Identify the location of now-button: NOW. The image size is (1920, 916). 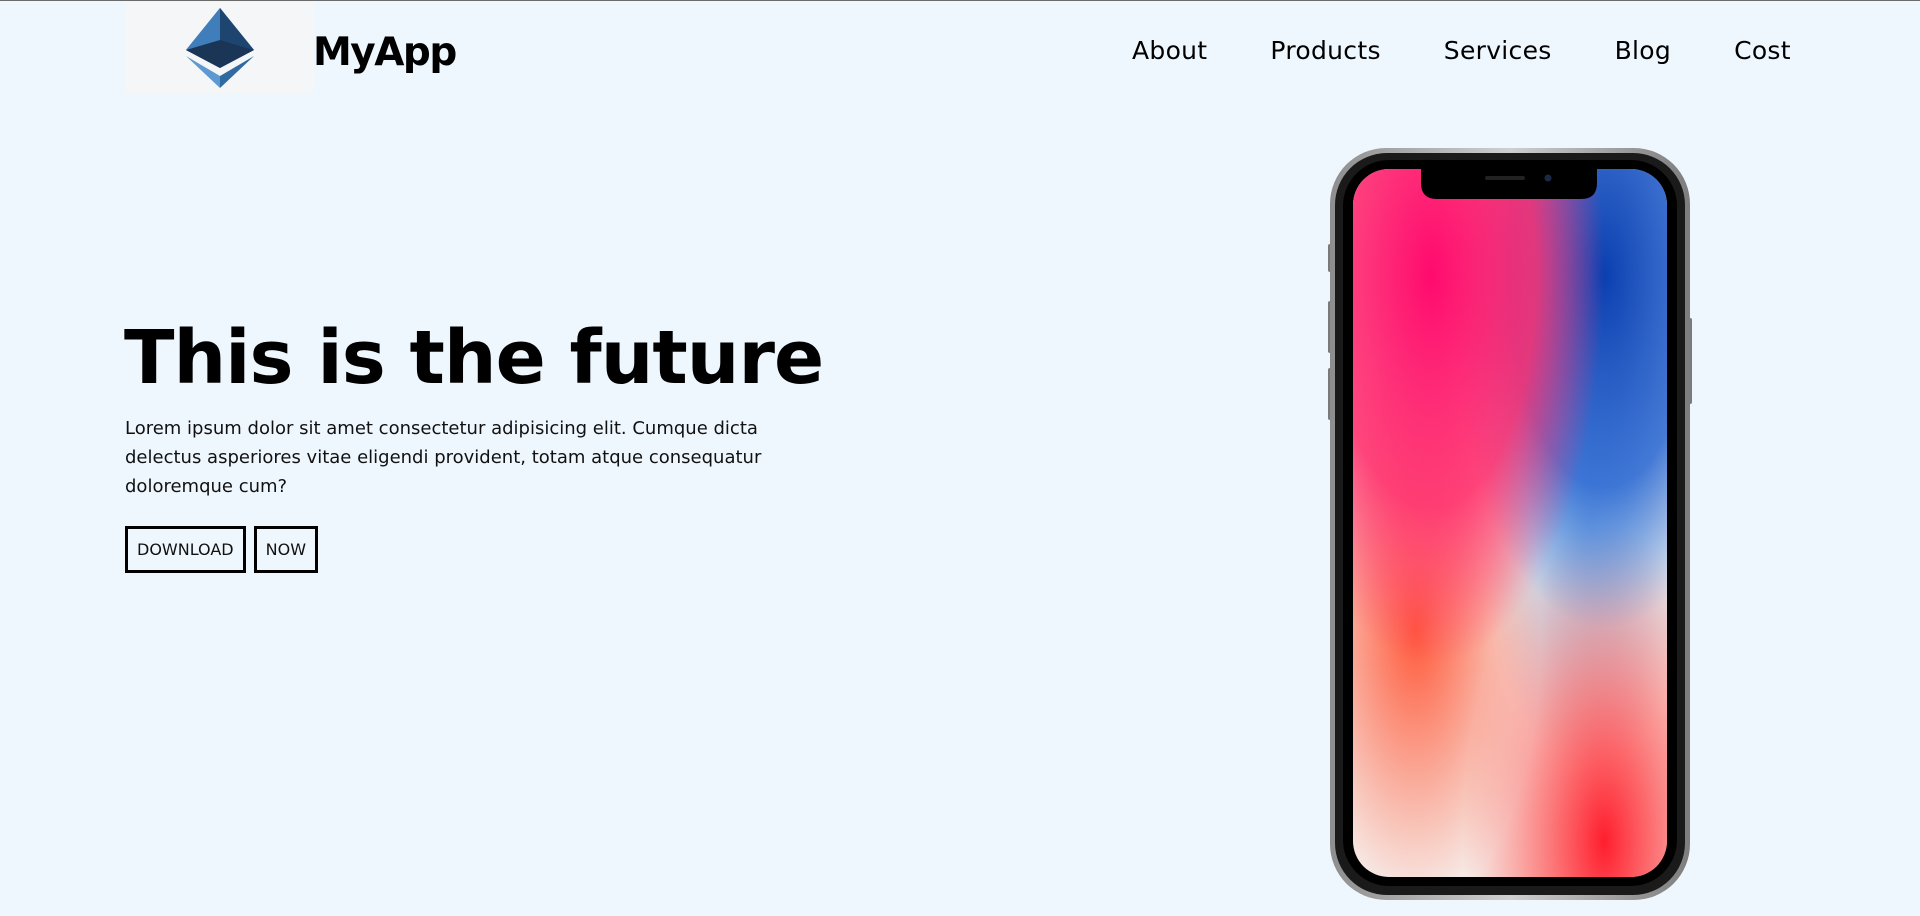
(286, 549).